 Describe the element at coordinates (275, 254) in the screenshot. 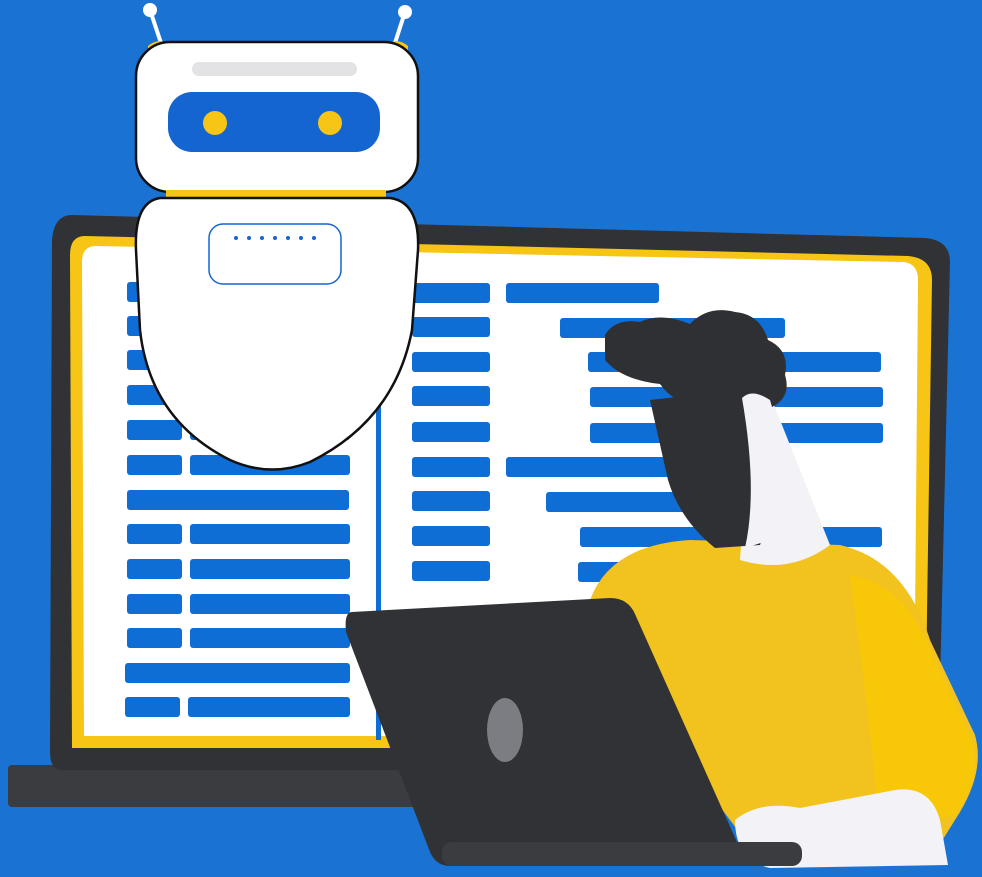

I see `robot-chest-panel` at that location.